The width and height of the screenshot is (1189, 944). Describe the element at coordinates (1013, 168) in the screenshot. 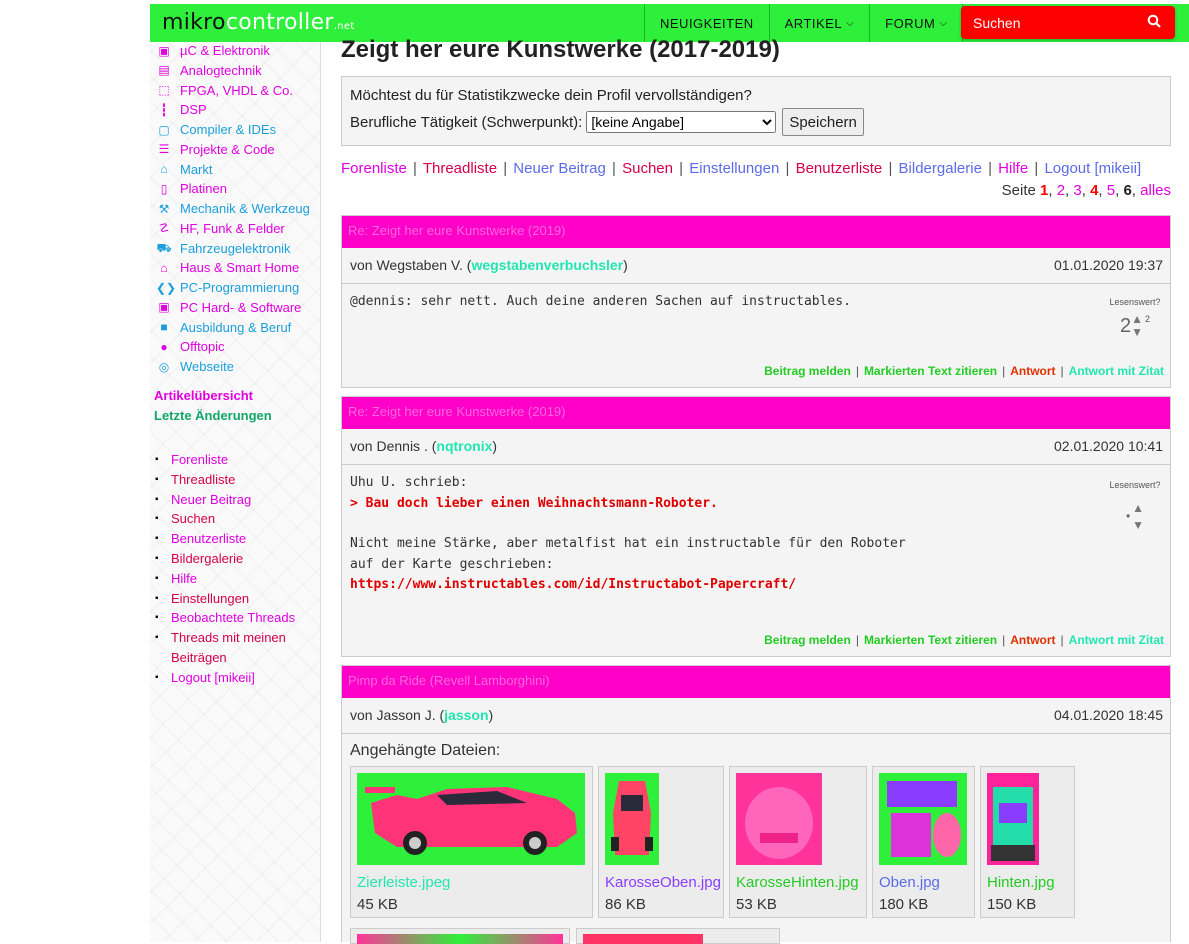

I see `forum-nav-link: Hilfe` at that location.